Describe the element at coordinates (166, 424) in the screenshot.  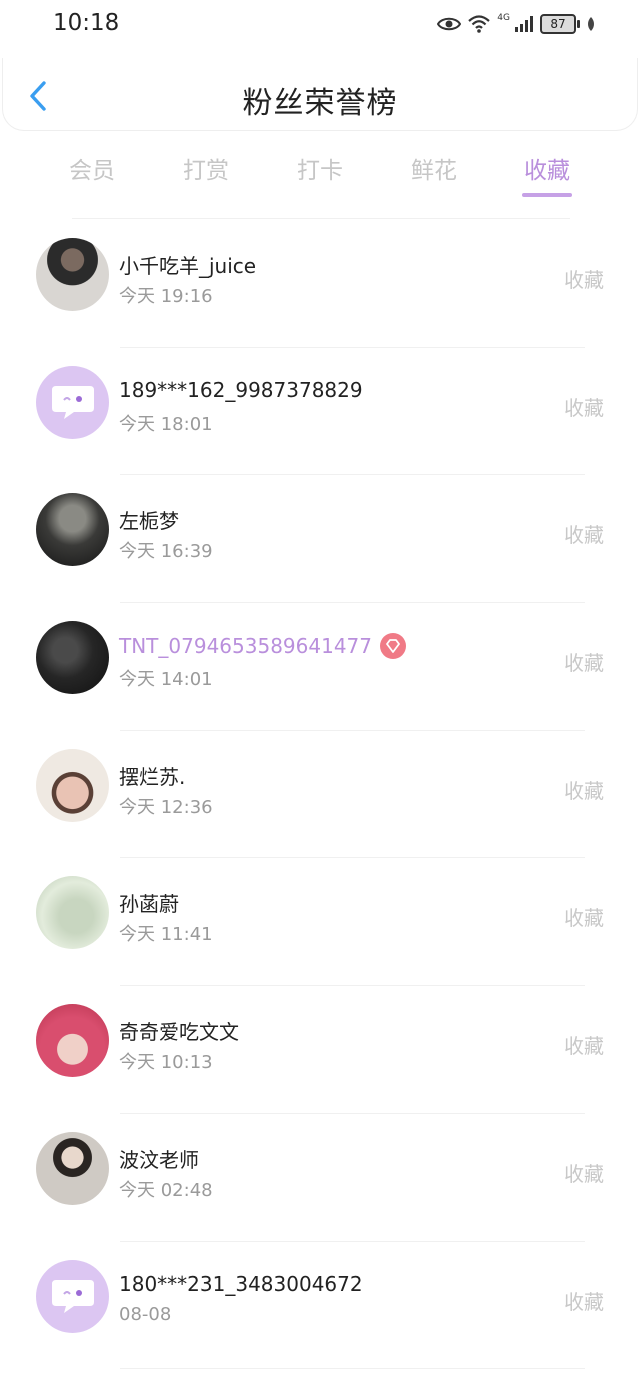
I see `fan-time: 今天 18:01` at that location.